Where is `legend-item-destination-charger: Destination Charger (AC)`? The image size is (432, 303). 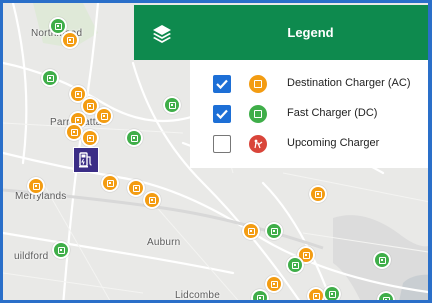 legend-item-destination-charger: Destination Charger (AC) is located at coordinates (309, 84).